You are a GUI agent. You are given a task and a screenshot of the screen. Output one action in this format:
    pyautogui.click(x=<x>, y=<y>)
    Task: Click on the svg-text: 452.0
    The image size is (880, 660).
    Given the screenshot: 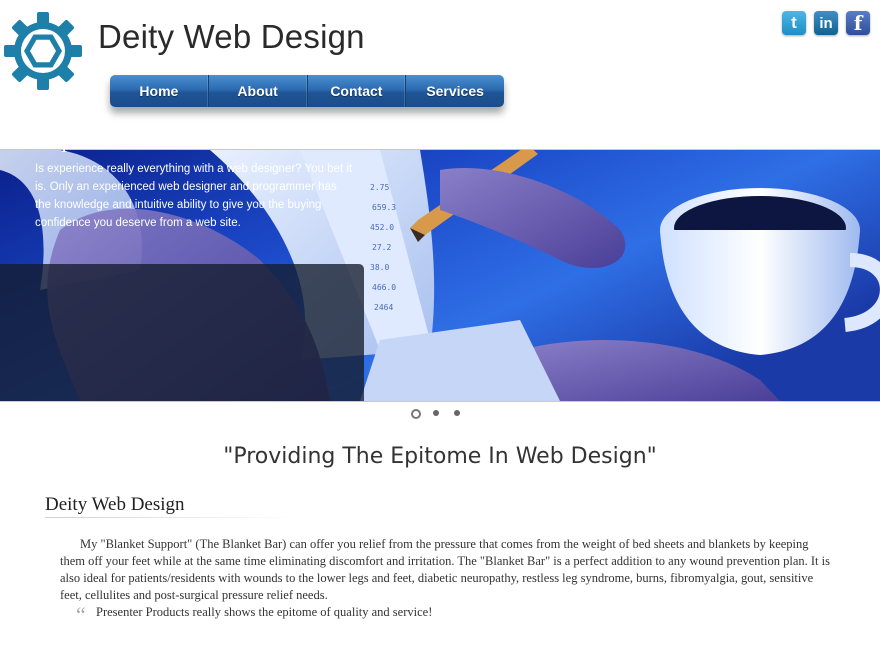 What is the action you would take?
    pyautogui.click(x=382, y=227)
    